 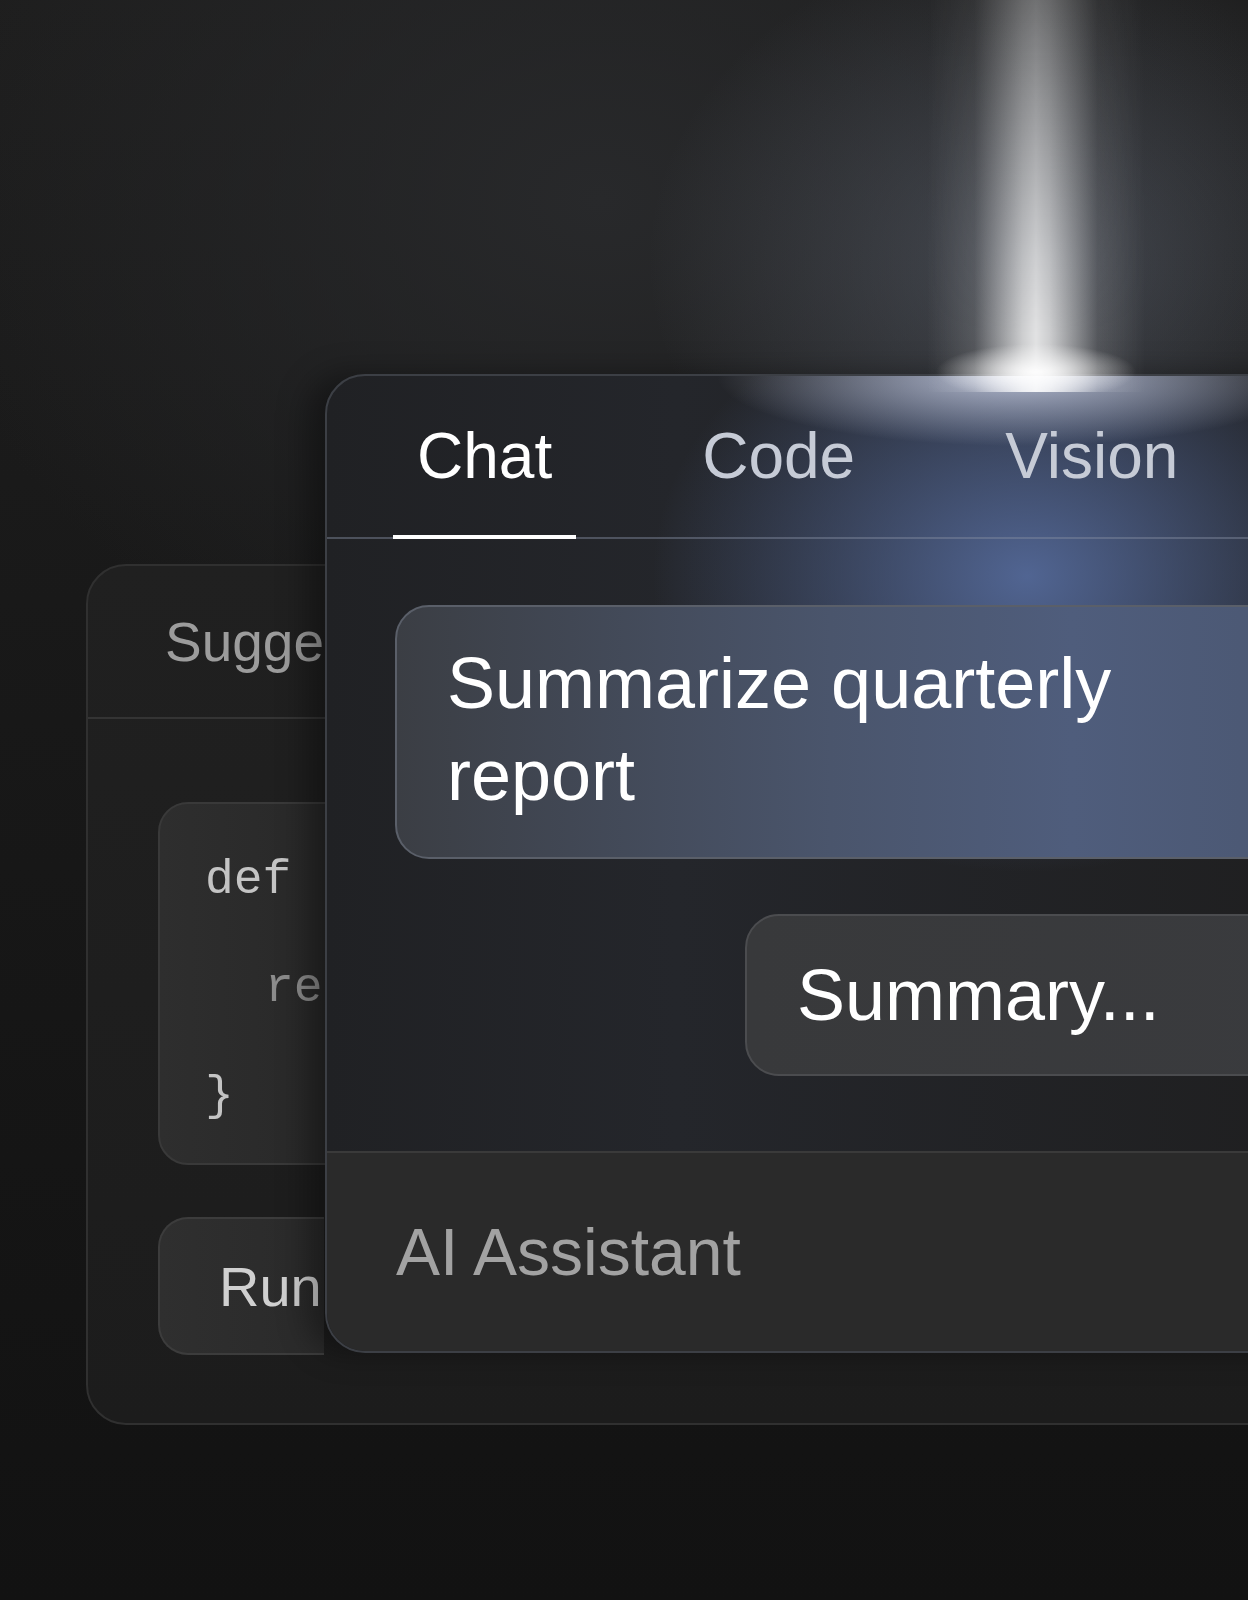 What do you see at coordinates (294, 988) in the screenshot?
I see `code-line: re` at bounding box center [294, 988].